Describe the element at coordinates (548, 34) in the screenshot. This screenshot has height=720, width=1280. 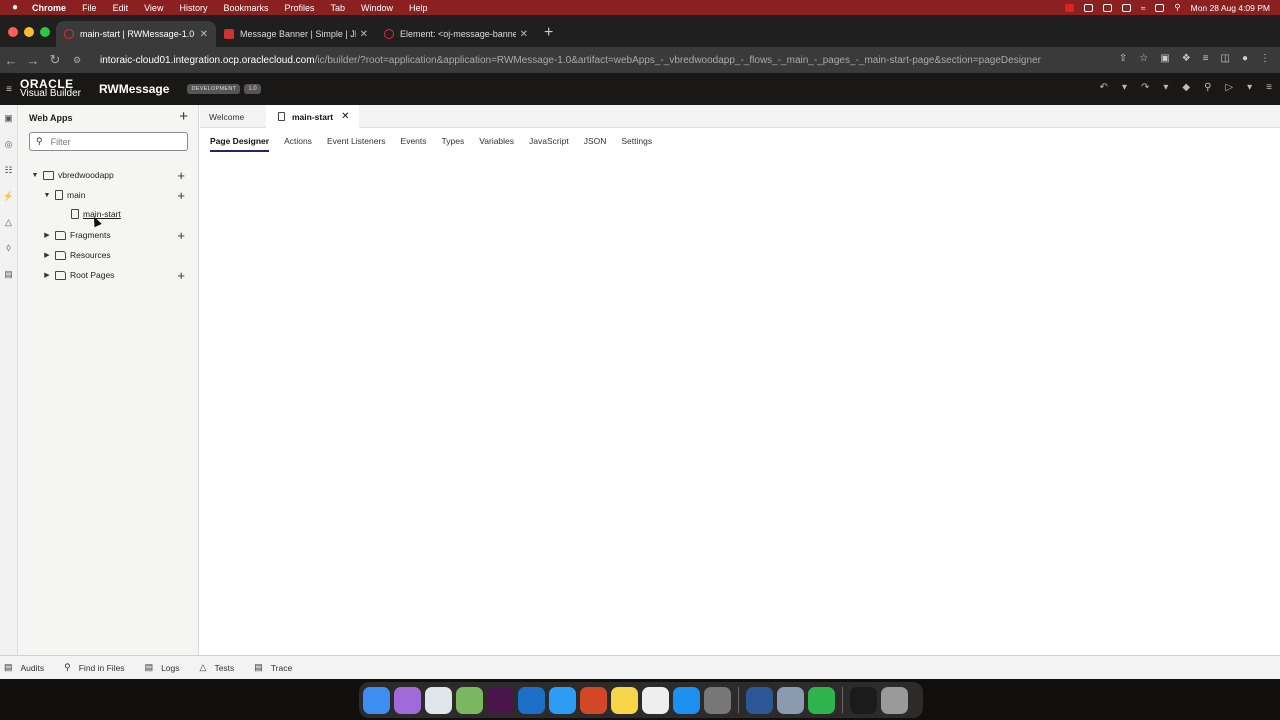
I see `new-tab-icon: +` at that location.